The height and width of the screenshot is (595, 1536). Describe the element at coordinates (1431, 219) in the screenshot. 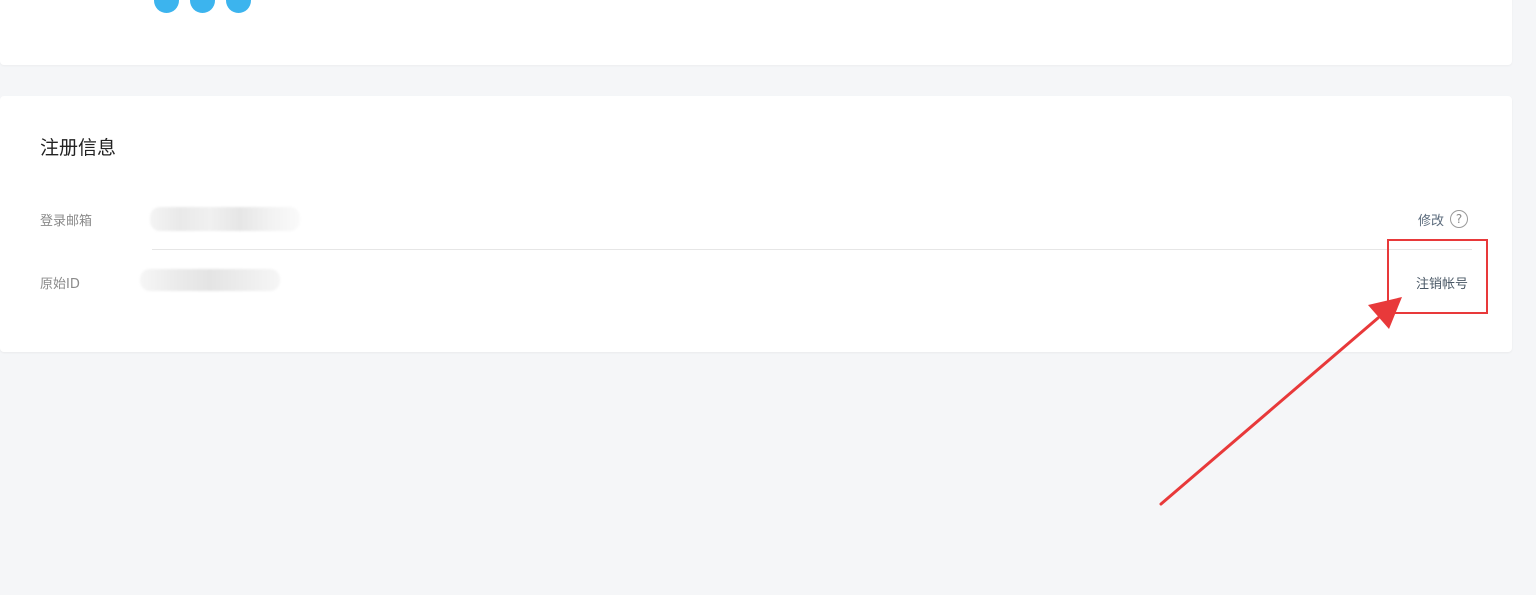

I see `modify-email-link: 修改` at that location.